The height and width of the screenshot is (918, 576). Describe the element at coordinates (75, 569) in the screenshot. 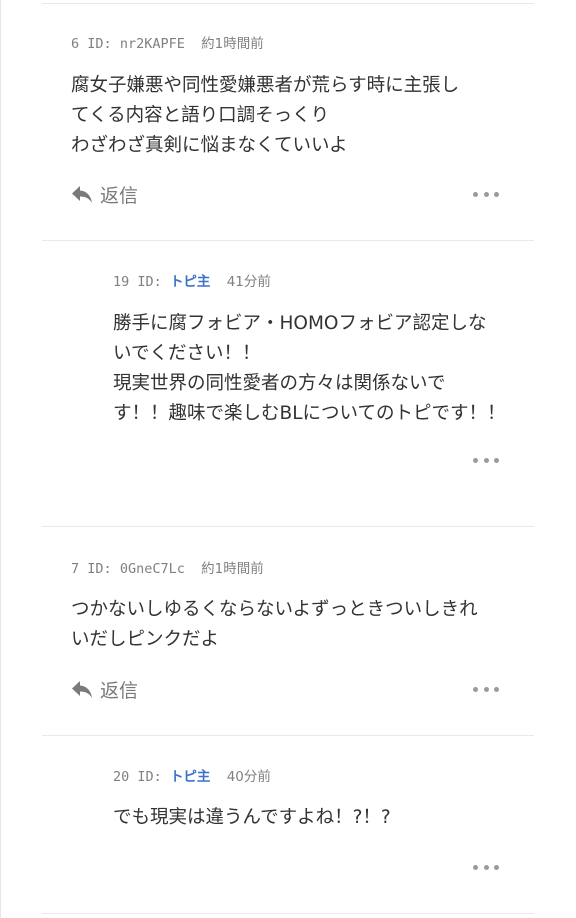

I see `comment-number: 7` at that location.